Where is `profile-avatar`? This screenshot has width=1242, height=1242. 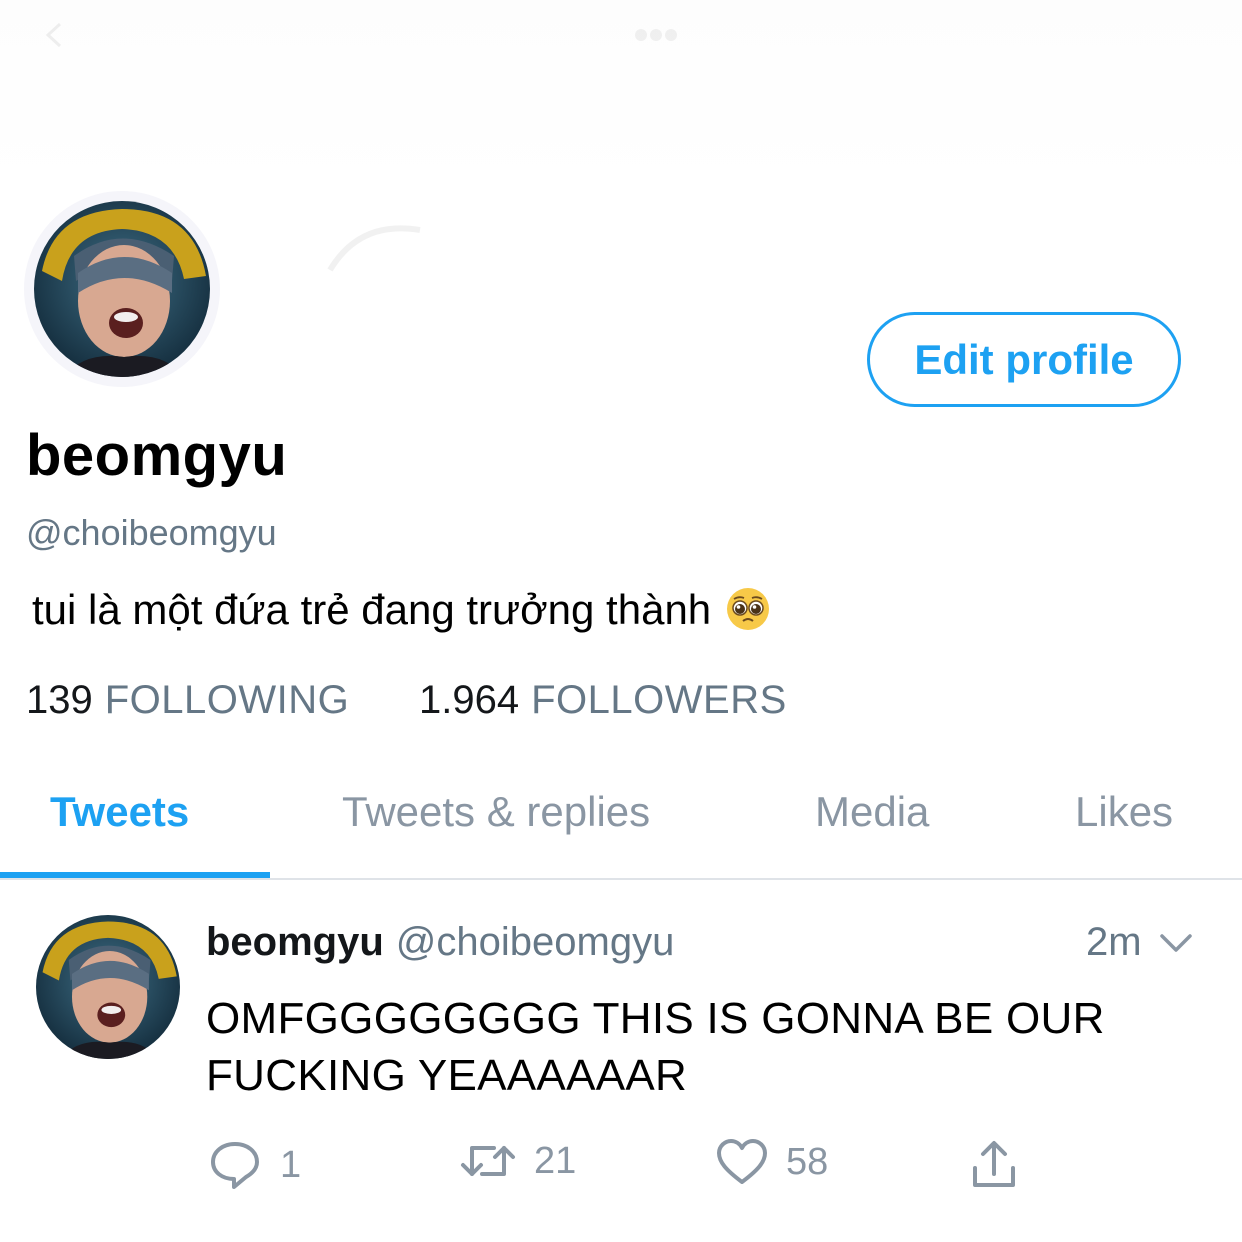 profile-avatar is located at coordinates (122, 289).